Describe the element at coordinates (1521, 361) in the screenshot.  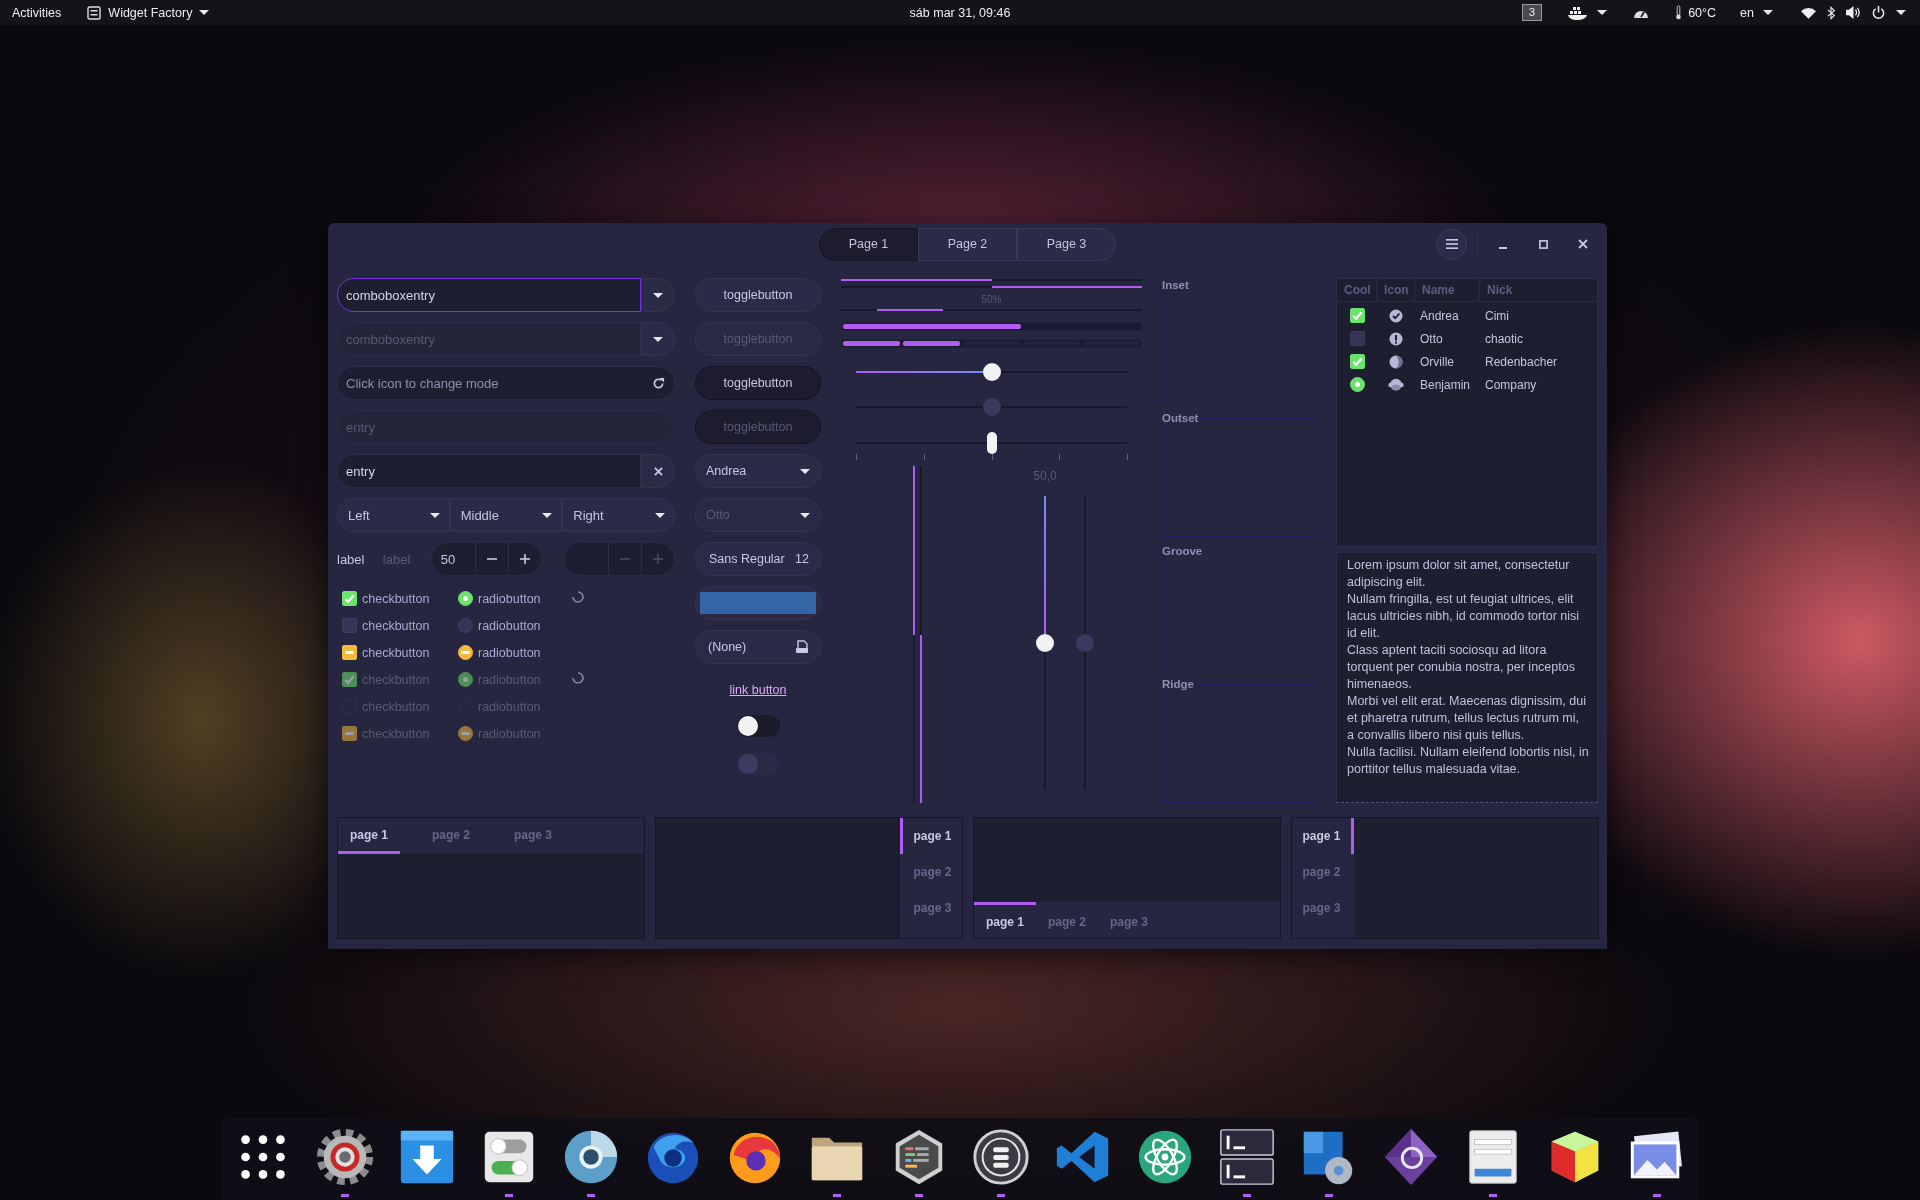
I see `table-cell-text: Redenbacher` at that location.